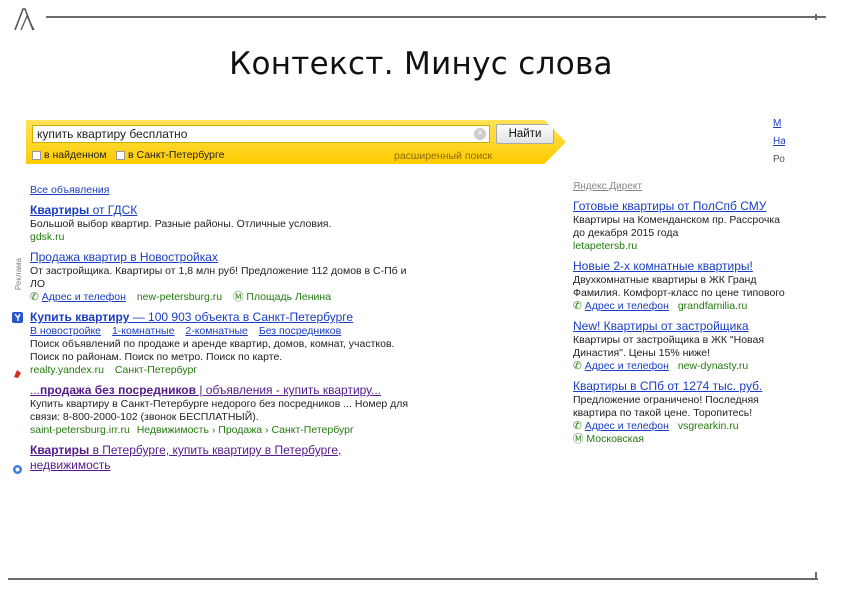  What do you see at coordinates (80, 430) in the screenshot?
I see `result-url: saint-petersburg.irr.ru` at bounding box center [80, 430].